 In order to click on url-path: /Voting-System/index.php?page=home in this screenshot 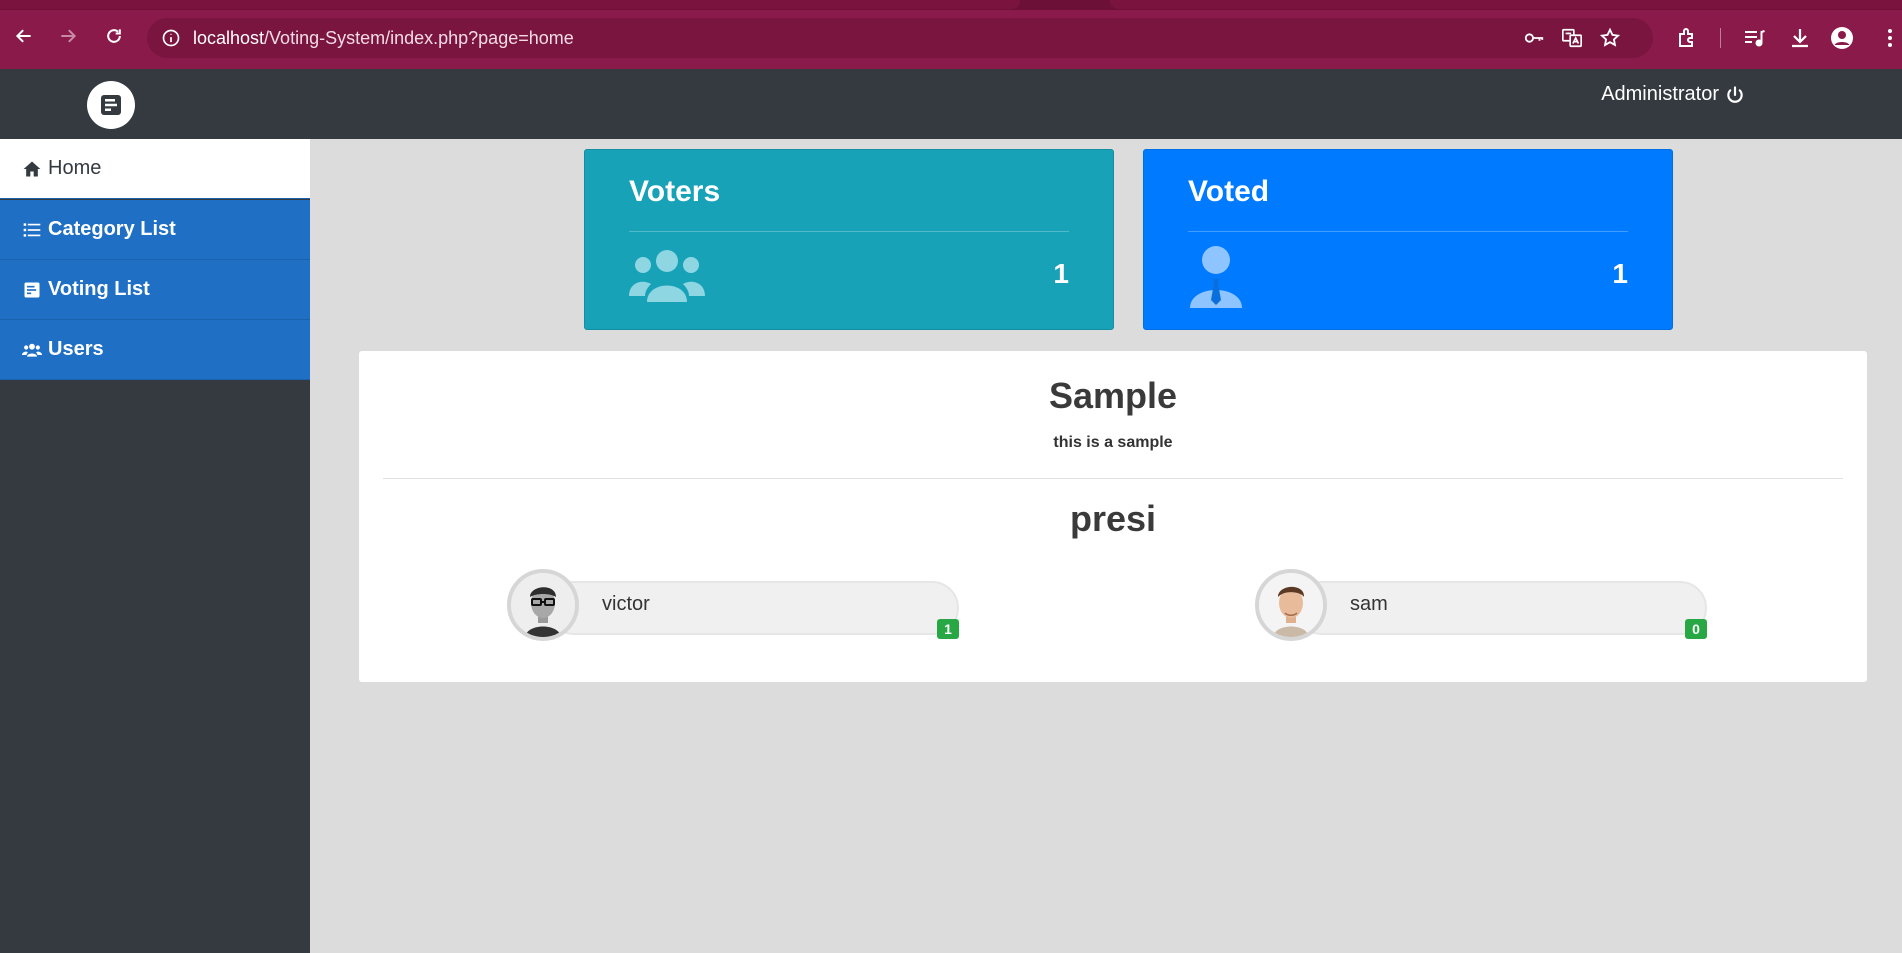, I will do `click(419, 38)`.